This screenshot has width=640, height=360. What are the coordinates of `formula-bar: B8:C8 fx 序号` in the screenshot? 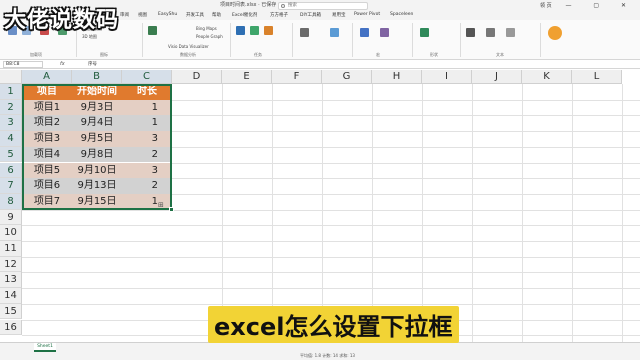 It's located at (320, 64).